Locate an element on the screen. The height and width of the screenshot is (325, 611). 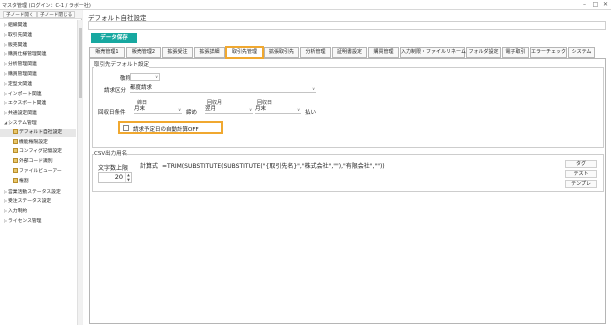
tree-item: 権割 is located at coordinates (38, 181).